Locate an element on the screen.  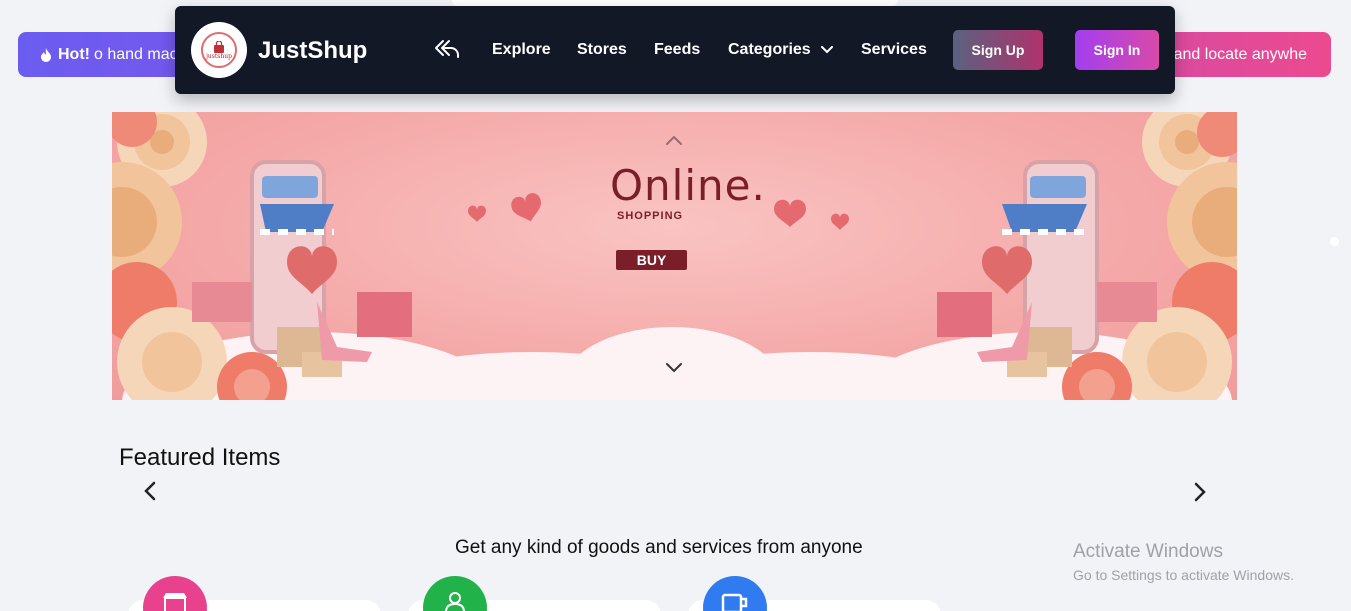
chevron-right-icon is located at coordinates (1200, 492).